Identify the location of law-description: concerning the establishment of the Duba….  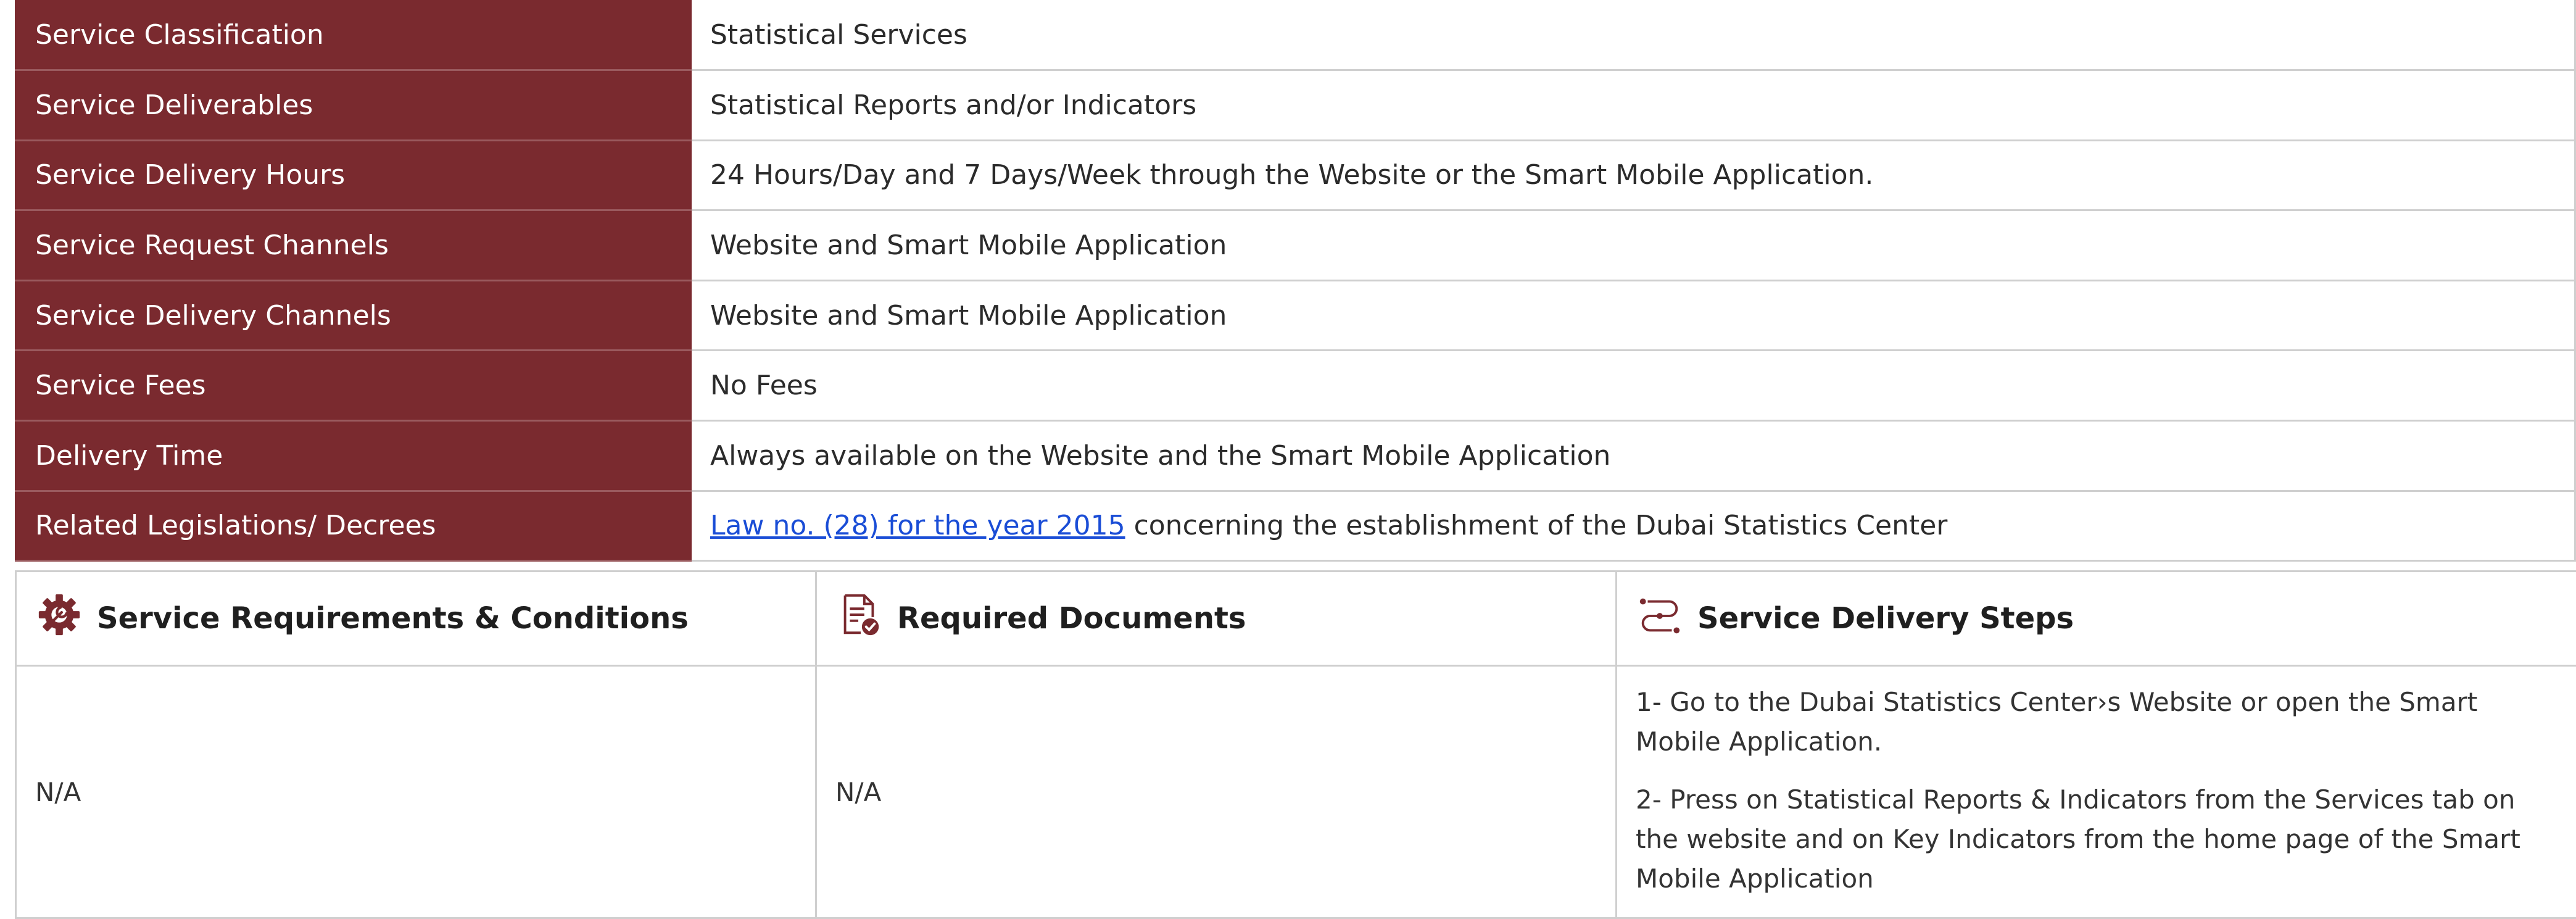
(1536, 525).